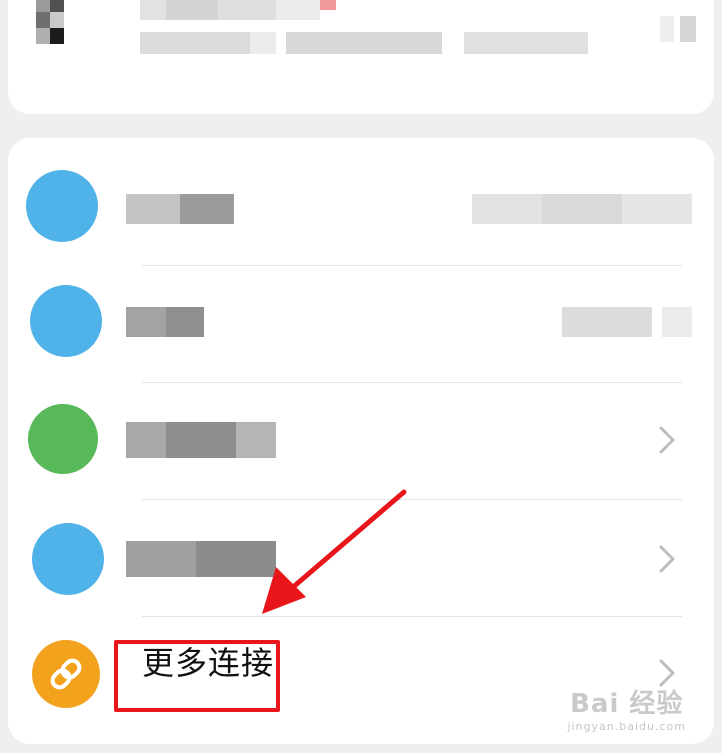 The width and height of the screenshot is (722, 753). What do you see at coordinates (680, 29) in the screenshot?
I see `account-chevron` at bounding box center [680, 29].